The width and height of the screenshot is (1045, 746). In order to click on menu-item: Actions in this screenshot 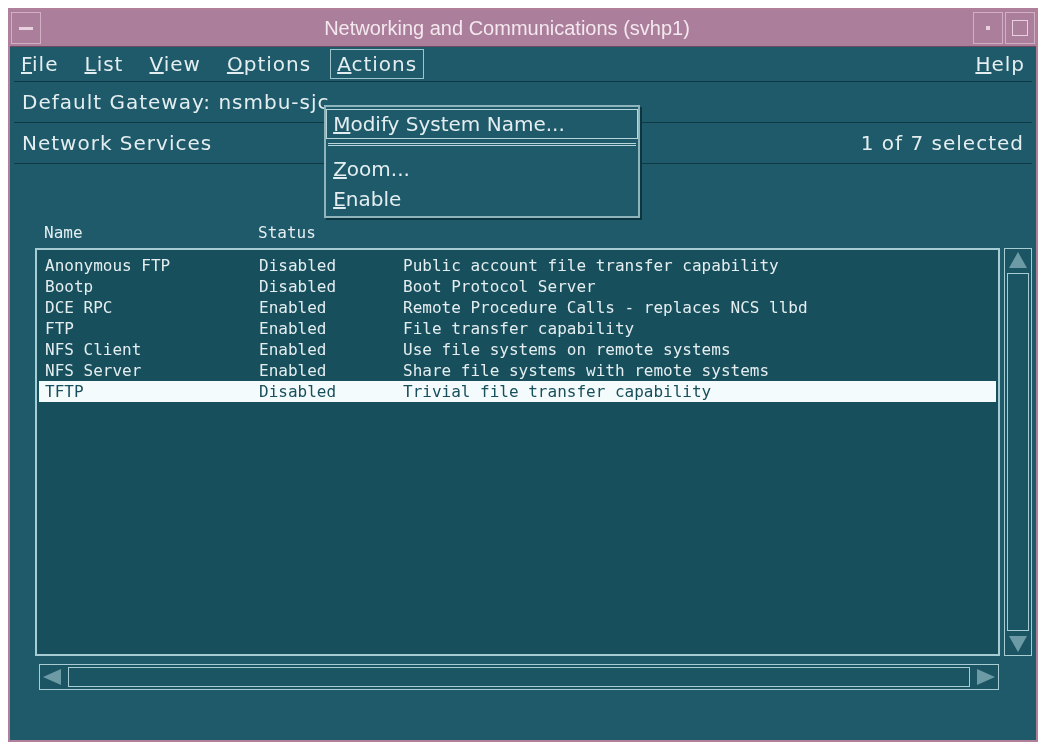, I will do `click(377, 64)`.